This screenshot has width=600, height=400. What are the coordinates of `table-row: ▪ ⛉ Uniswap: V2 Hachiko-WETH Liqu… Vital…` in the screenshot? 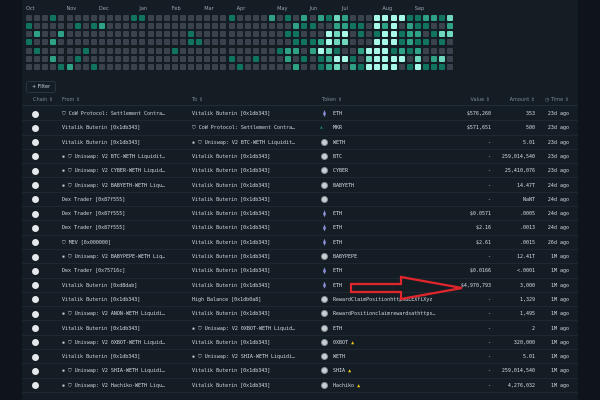 It's located at (300, 386).